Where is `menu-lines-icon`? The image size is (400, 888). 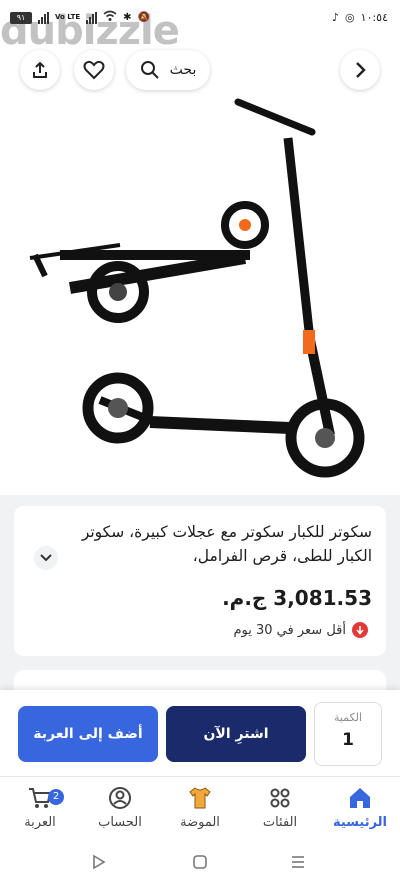 menu-lines-icon is located at coordinates (298, 862).